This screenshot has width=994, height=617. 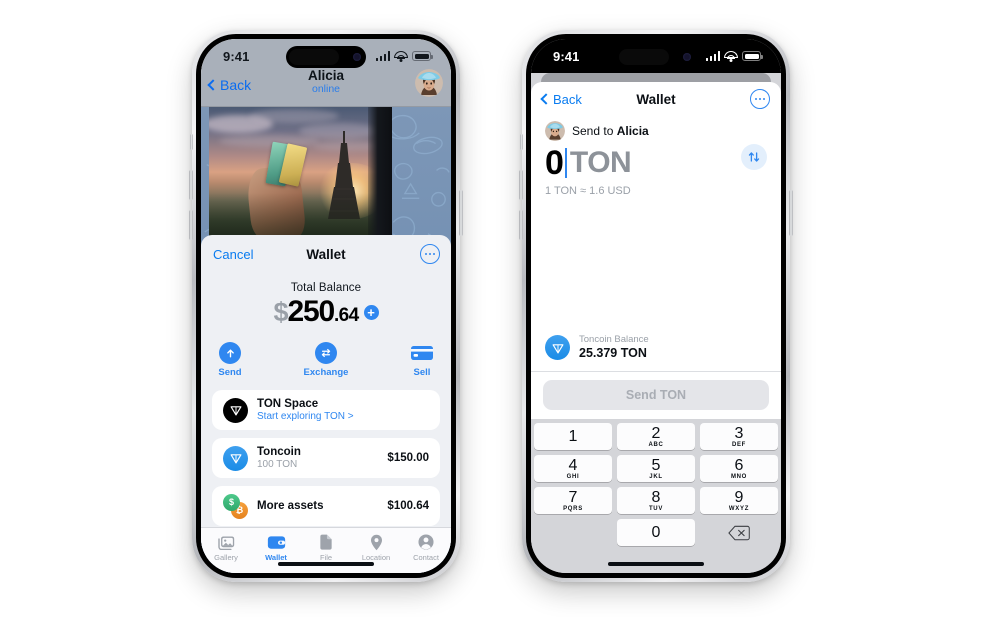 I want to click on tab-contact: Contact, so click(x=426, y=547).